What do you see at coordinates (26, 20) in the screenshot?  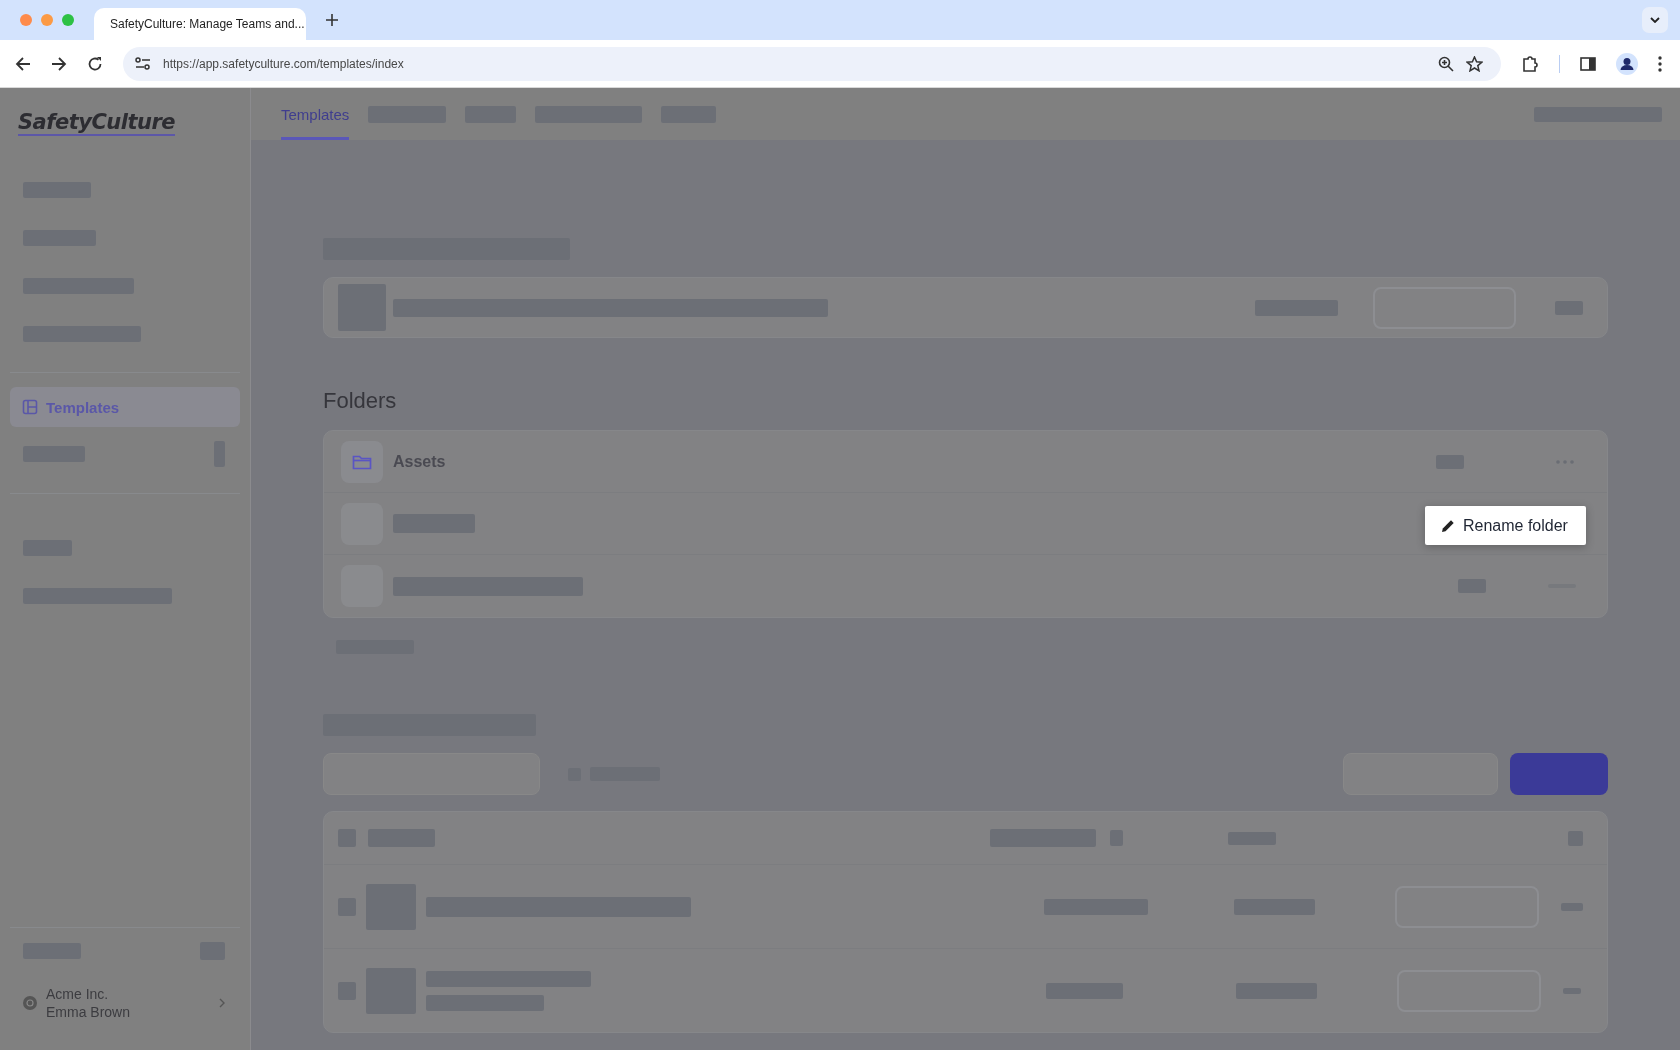 I see `close-window-icon` at bounding box center [26, 20].